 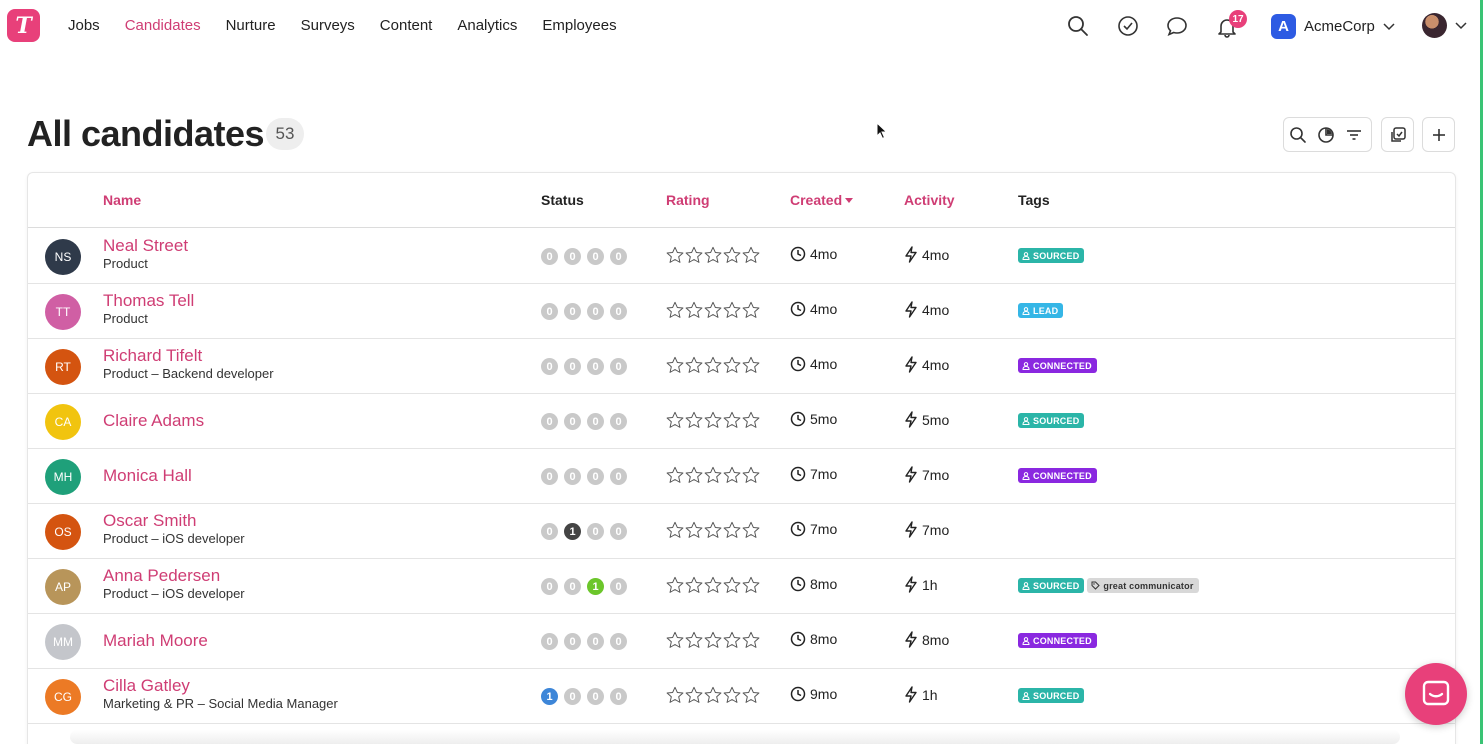 I want to click on column-header-created: Created, so click(x=822, y=200).